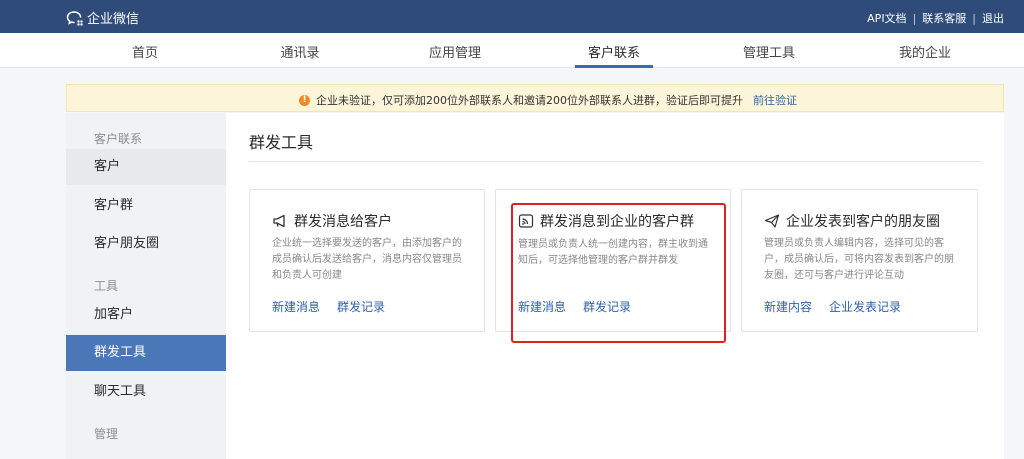  Describe the element at coordinates (146, 286) in the screenshot. I see `sidebar: 客户联系 客户 客户群 客户朋友圈 工具 加客户 群发工具 聊天工具 管理` at that location.